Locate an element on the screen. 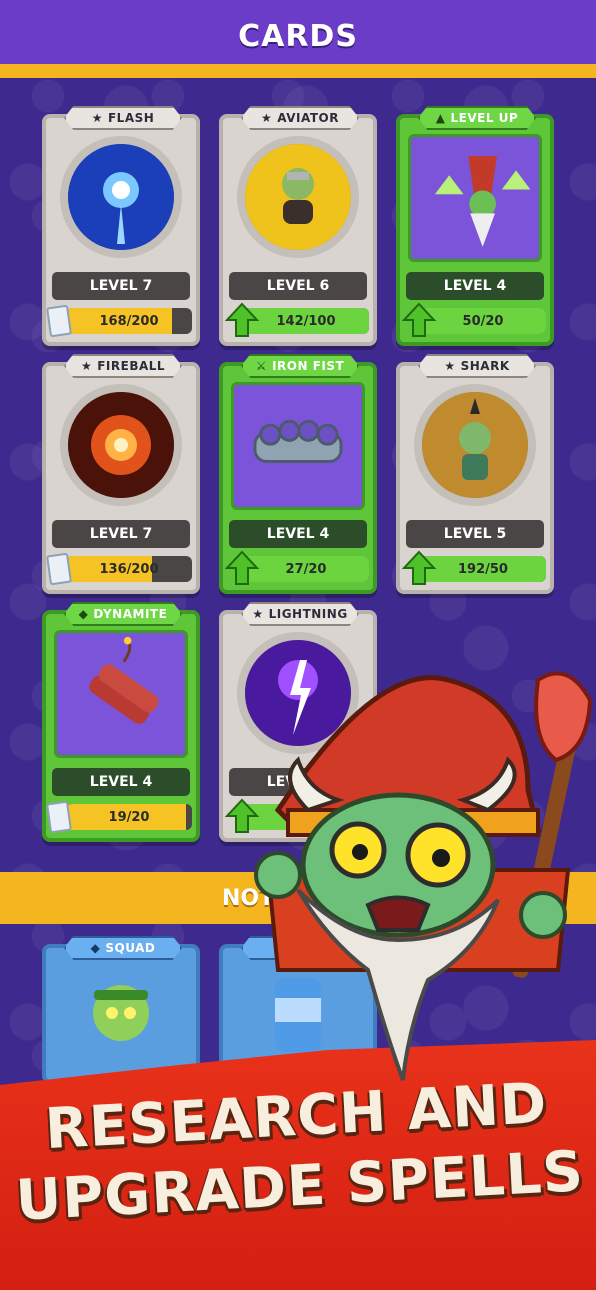  flash-portrait is located at coordinates (121, 197).